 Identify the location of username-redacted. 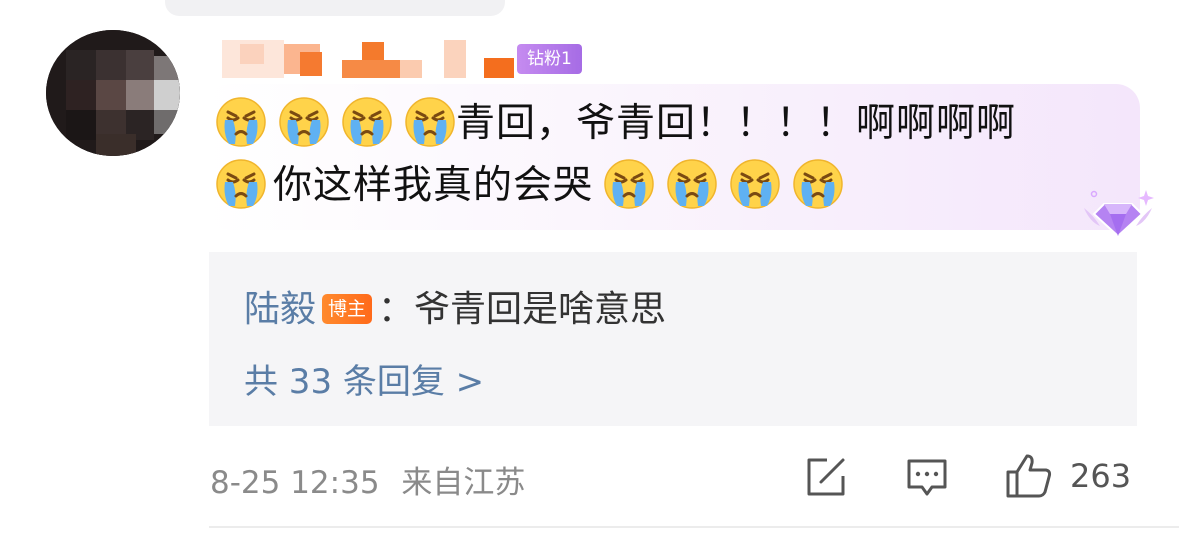
(368, 59).